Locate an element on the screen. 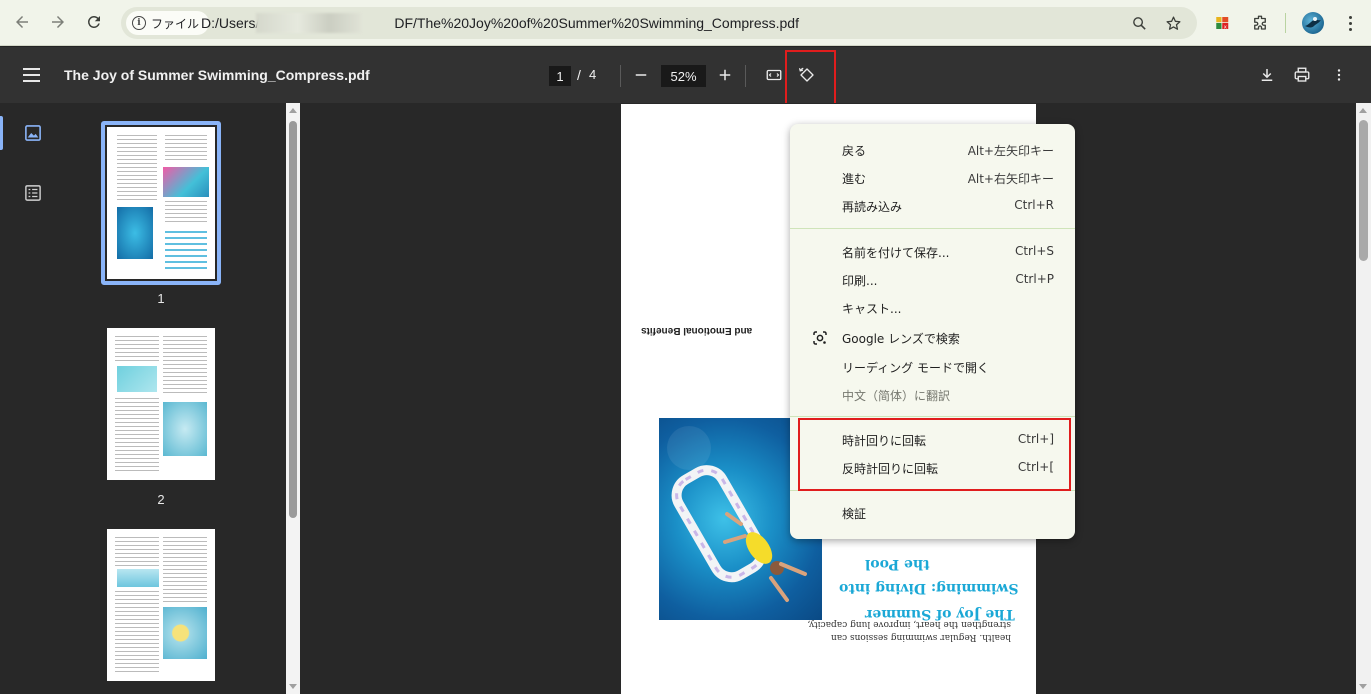 This screenshot has width=1371, height=694. reload-icon is located at coordinates (93, 21).